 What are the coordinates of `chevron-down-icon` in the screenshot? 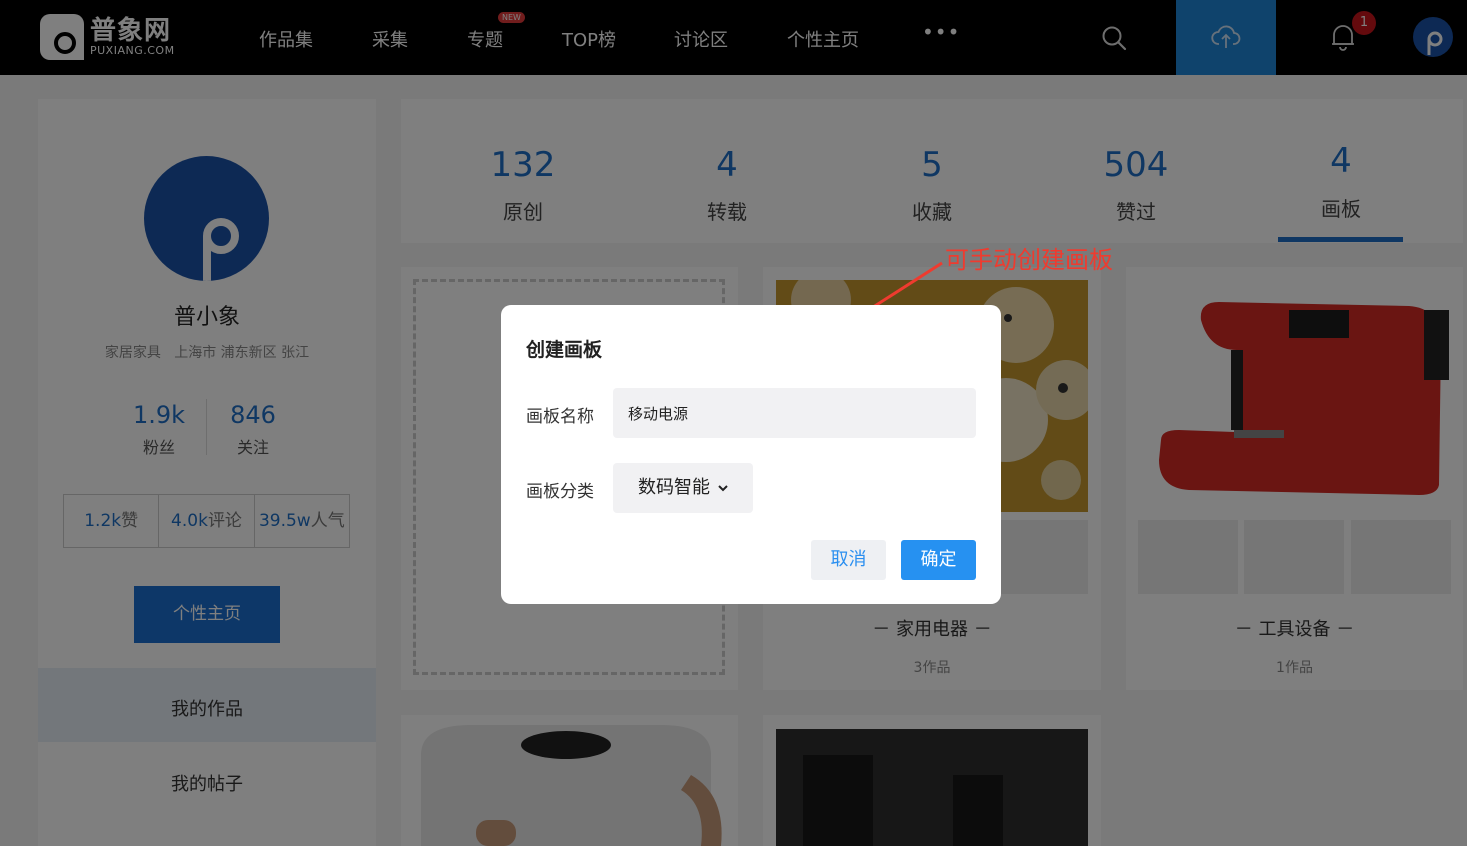 It's located at (723, 488).